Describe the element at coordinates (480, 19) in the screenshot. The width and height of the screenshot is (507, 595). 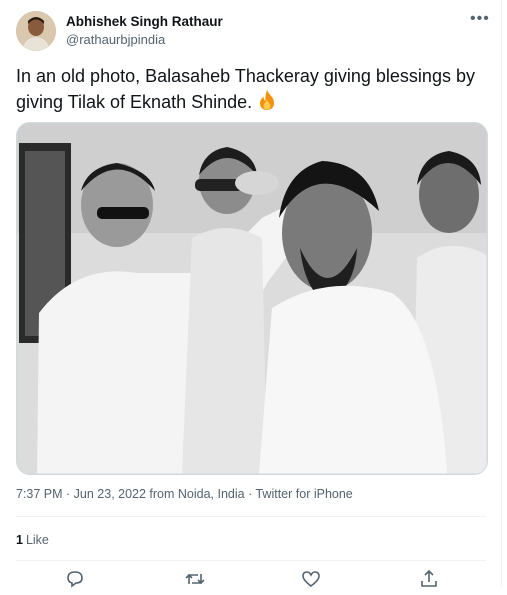
I see `more-options-icon: •••` at that location.